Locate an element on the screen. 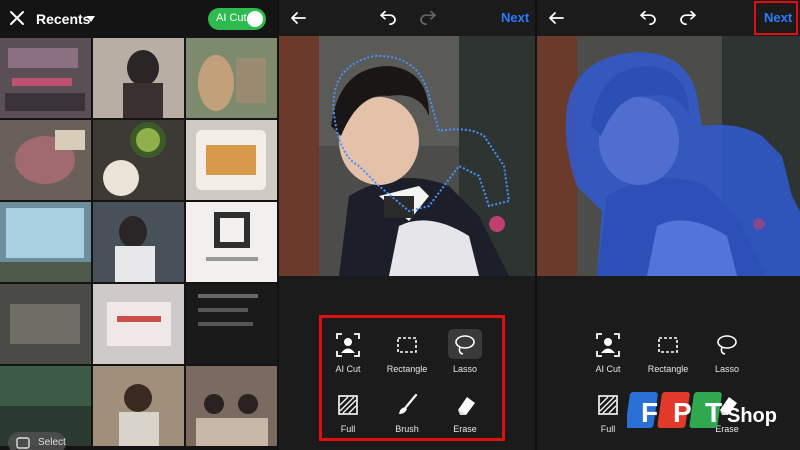 The image size is (800, 450). logo-letter-p: P is located at coordinates (682, 412).